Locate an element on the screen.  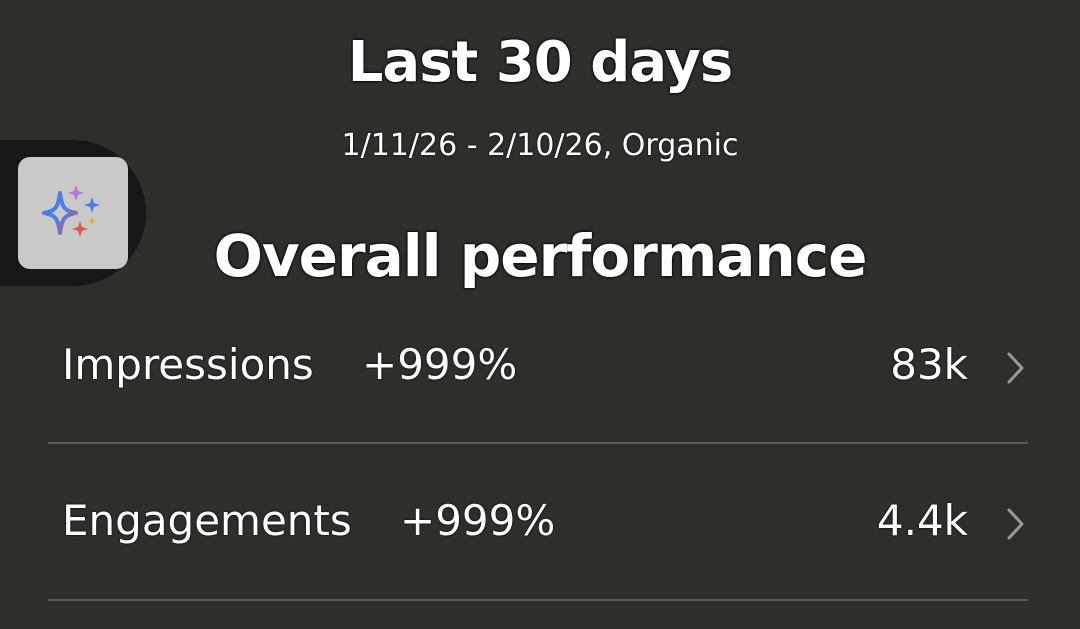
metric-row-engagements: Engagements +999% 4.4k is located at coordinates (540, 524).